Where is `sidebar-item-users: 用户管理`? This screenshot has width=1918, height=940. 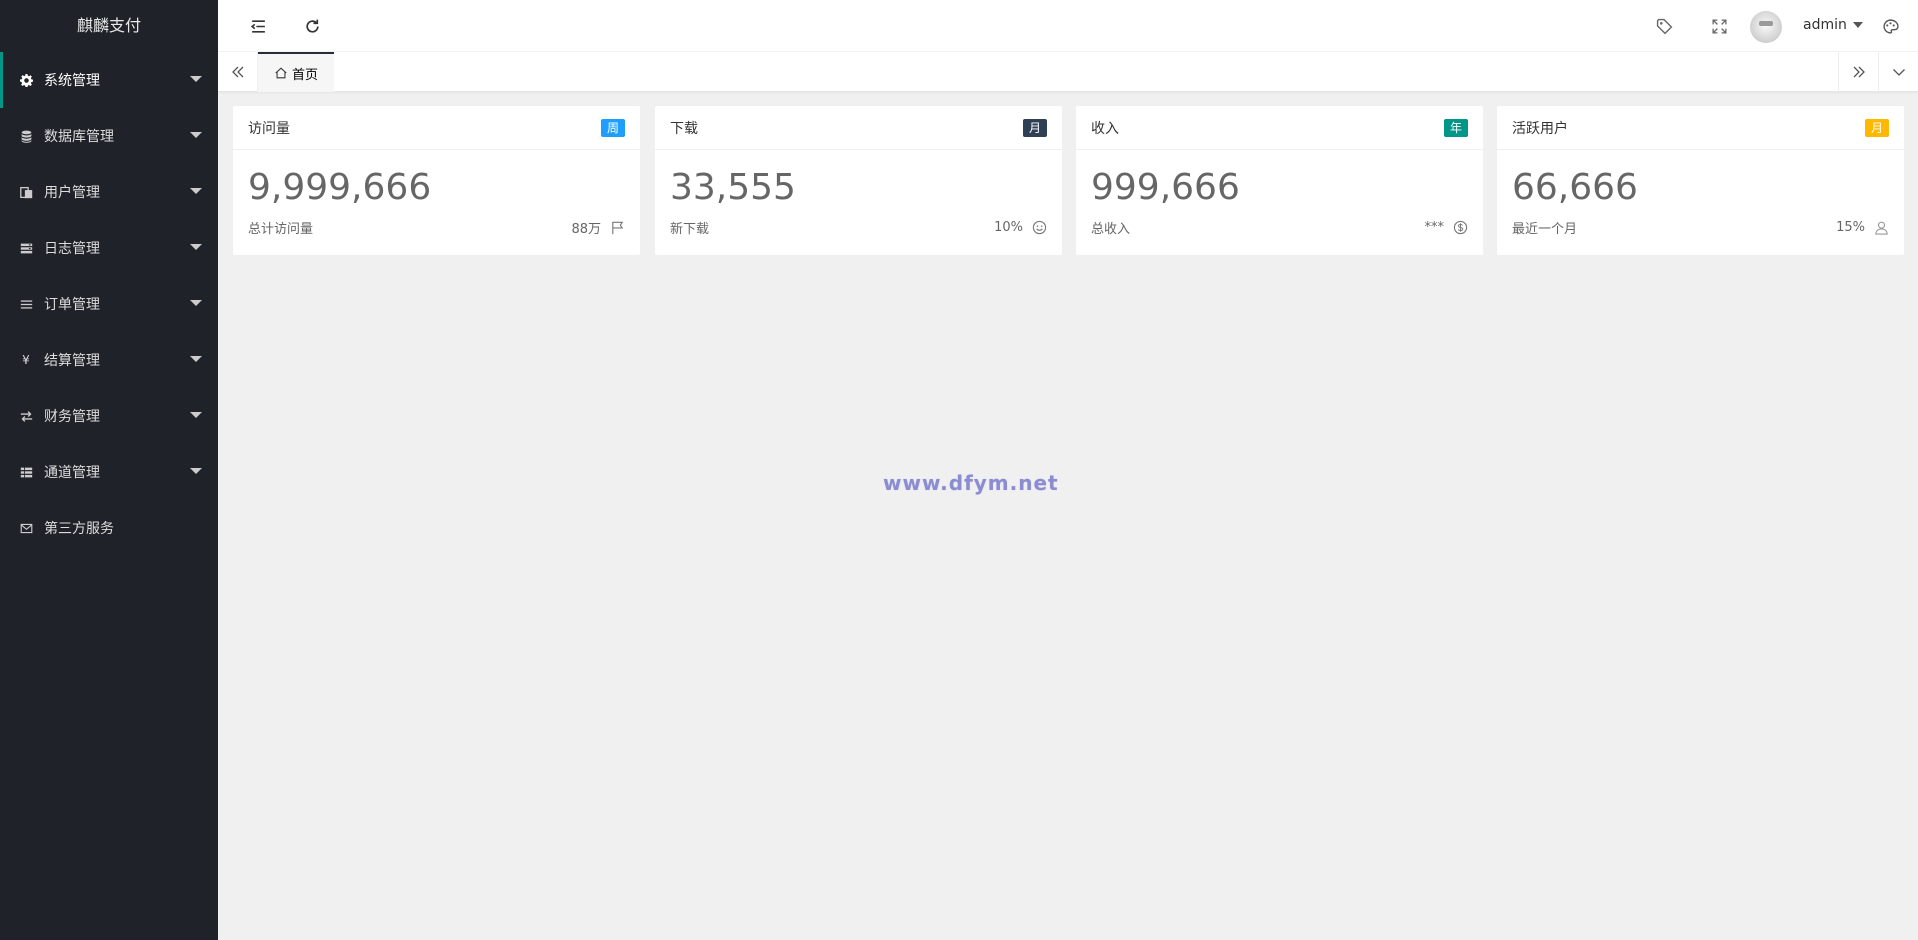
sidebar-item-users: 用户管理 is located at coordinates (109, 192).